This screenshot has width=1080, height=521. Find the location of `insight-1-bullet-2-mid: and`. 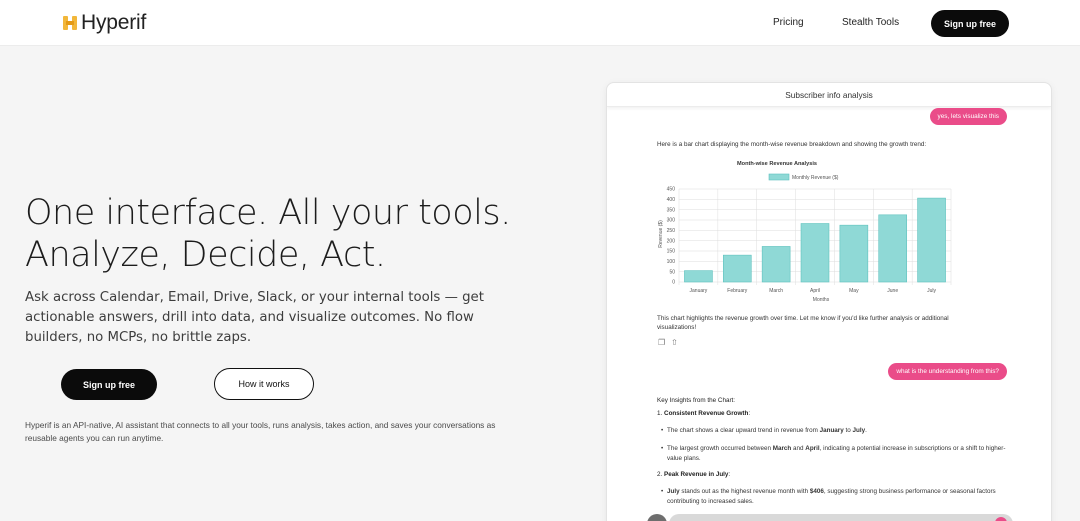

insight-1-bullet-2-mid: and is located at coordinates (798, 448).